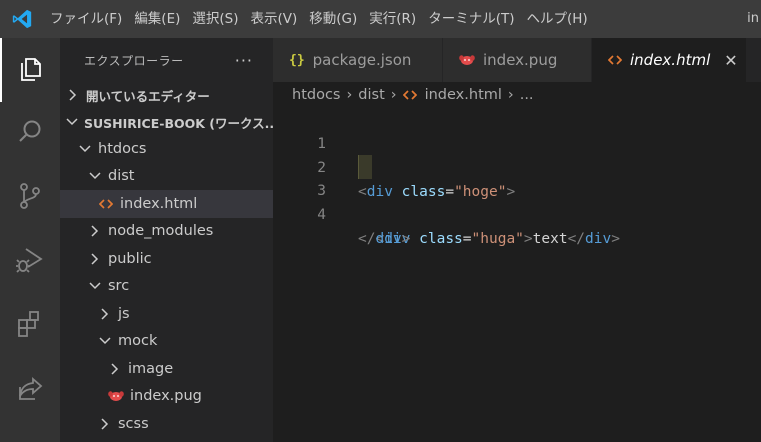 The image size is (761, 442). What do you see at coordinates (297, 60) in the screenshot?
I see `json-icon: {}` at bounding box center [297, 60].